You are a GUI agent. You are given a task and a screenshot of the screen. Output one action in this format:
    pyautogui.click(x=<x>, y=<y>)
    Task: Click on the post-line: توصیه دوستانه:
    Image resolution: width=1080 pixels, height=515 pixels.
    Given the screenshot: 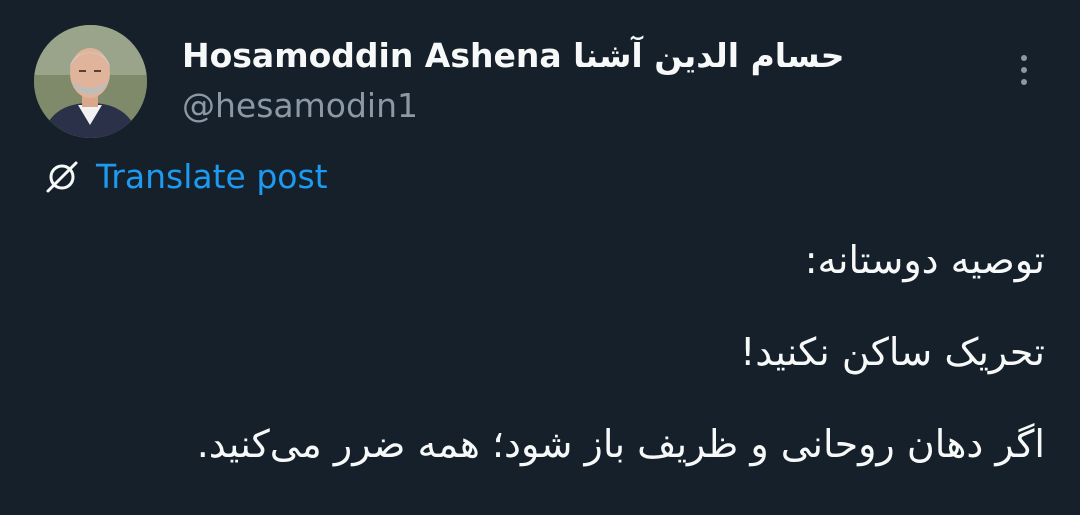 What is the action you would take?
    pyautogui.click(x=924, y=260)
    